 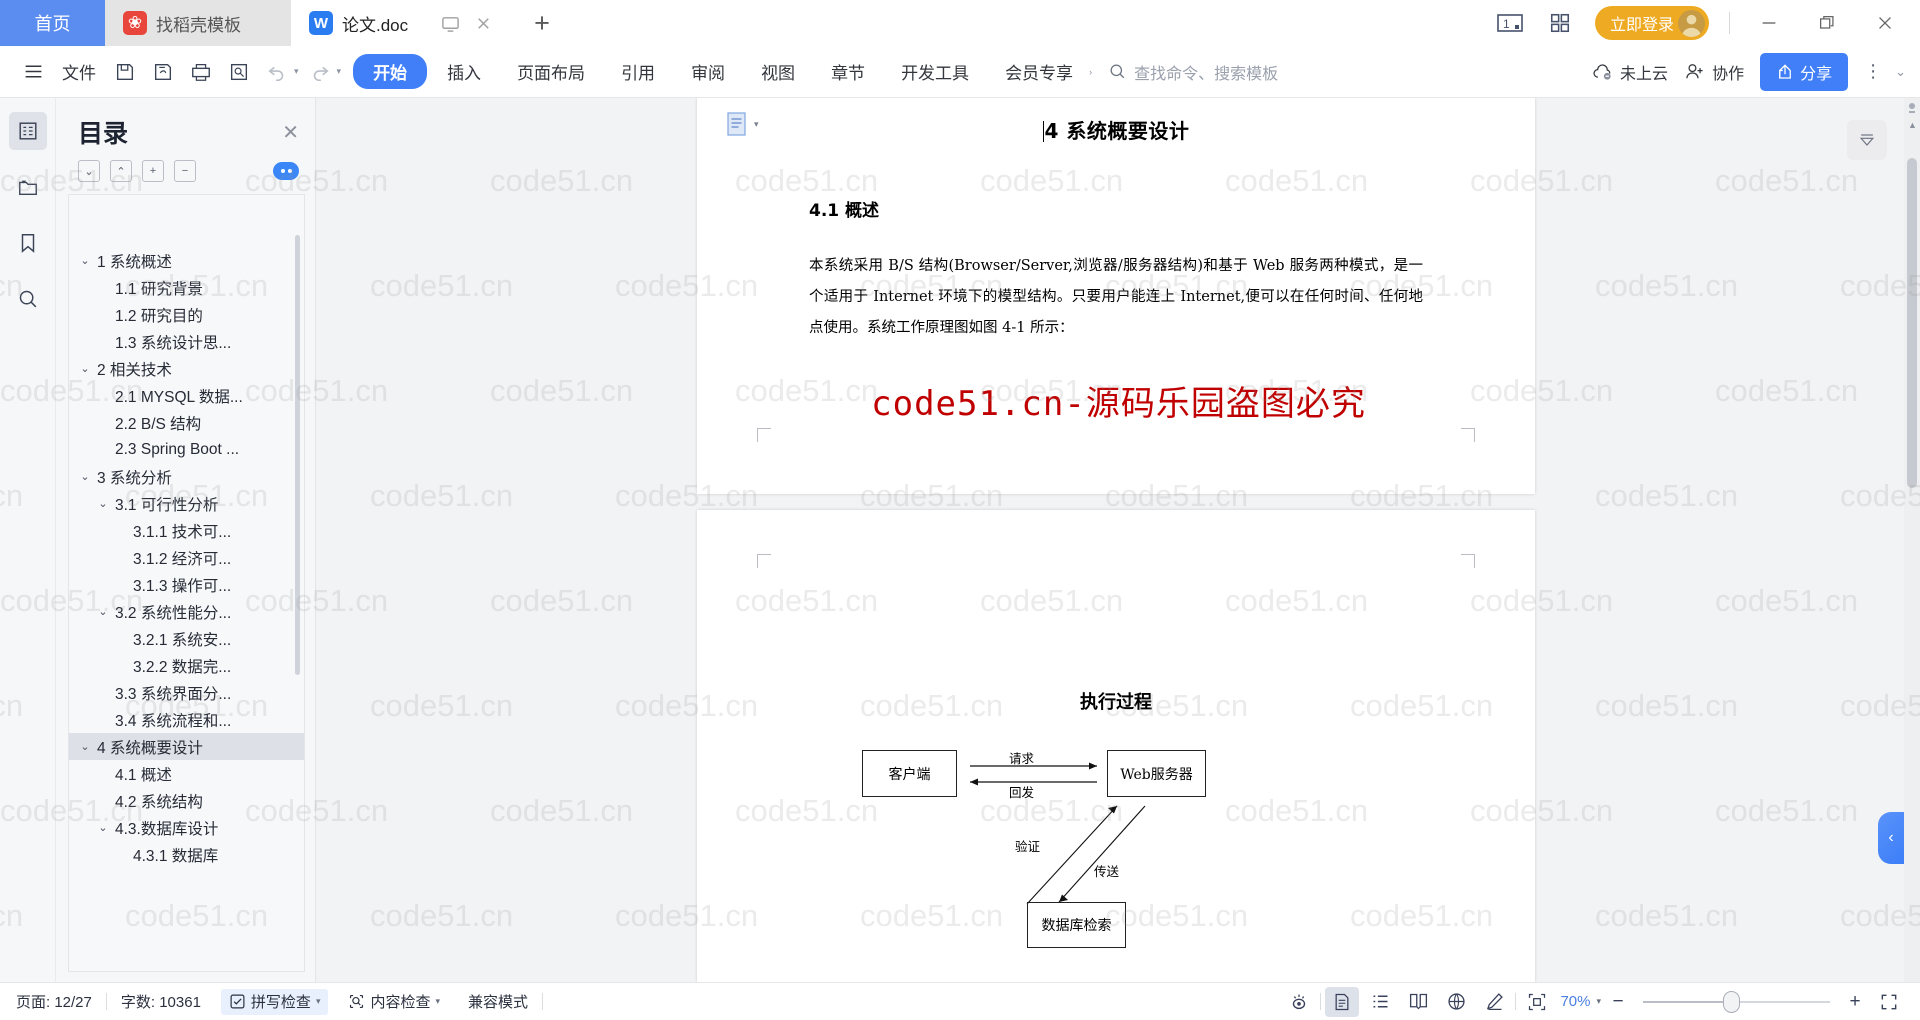 What do you see at coordinates (290, 132) in the screenshot?
I see `close-icon: ✕` at bounding box center [290, 132].